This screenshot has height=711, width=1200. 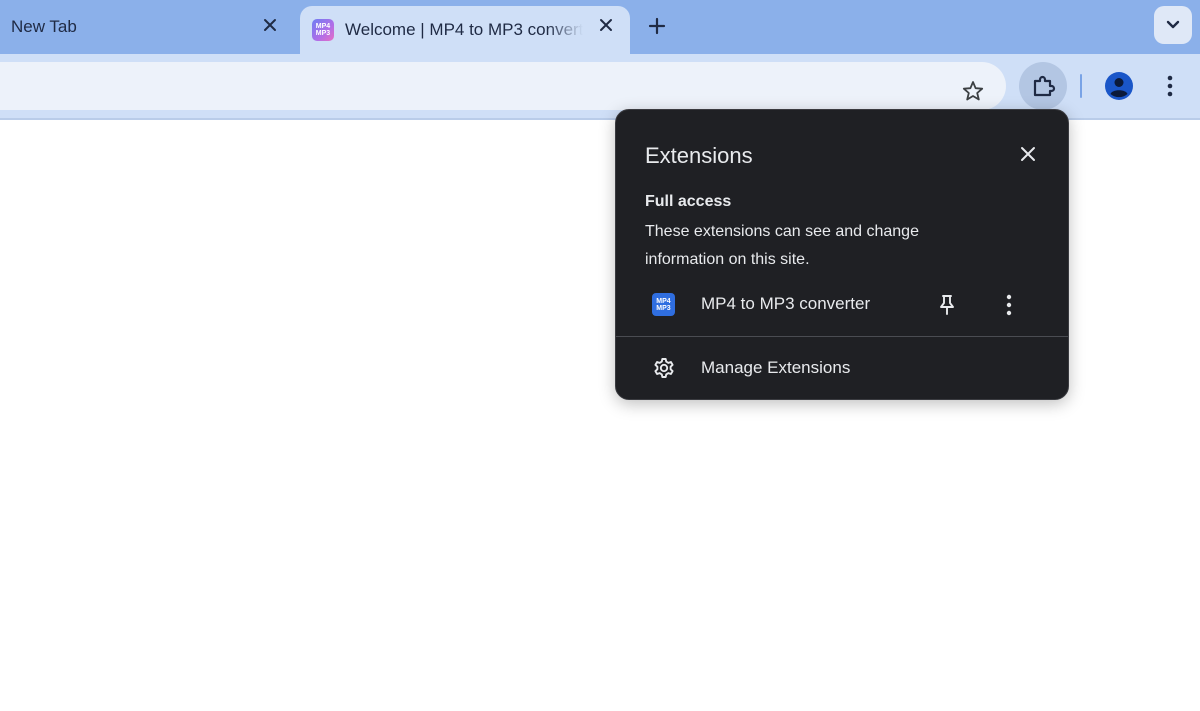 What do you see at coordinates (786, 303) in the screenshot?
I see `extension-name: MP4 to MP3 converter` at bounding box center [786, 303].